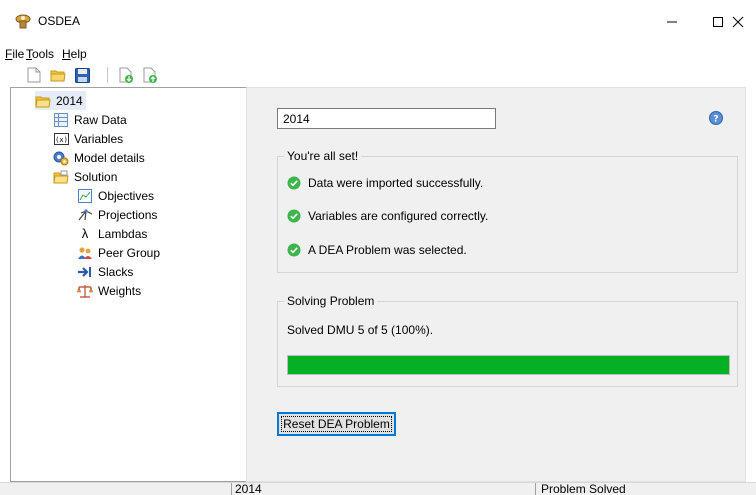  What do you see at coordinates (396, 183) in the screenshot?
I see `check-text: Data were imported successfully.` at bounding box center [396, 183].